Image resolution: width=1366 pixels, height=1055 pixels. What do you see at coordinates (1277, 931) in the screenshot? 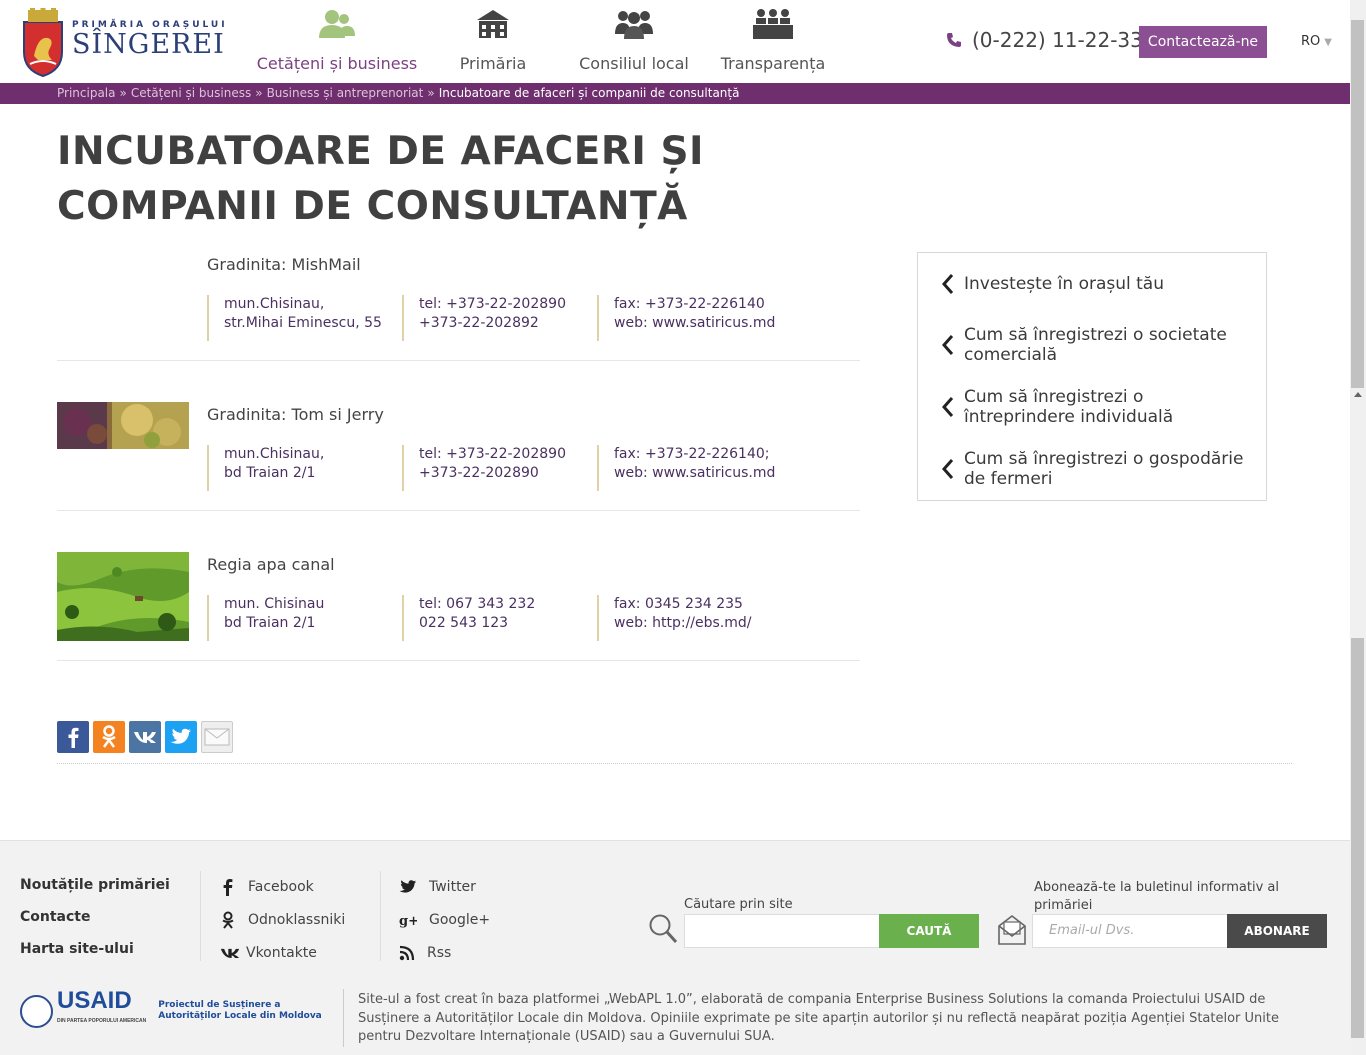
I see `subscribe-button: ABONARE` at bounding box center [1277, 931].